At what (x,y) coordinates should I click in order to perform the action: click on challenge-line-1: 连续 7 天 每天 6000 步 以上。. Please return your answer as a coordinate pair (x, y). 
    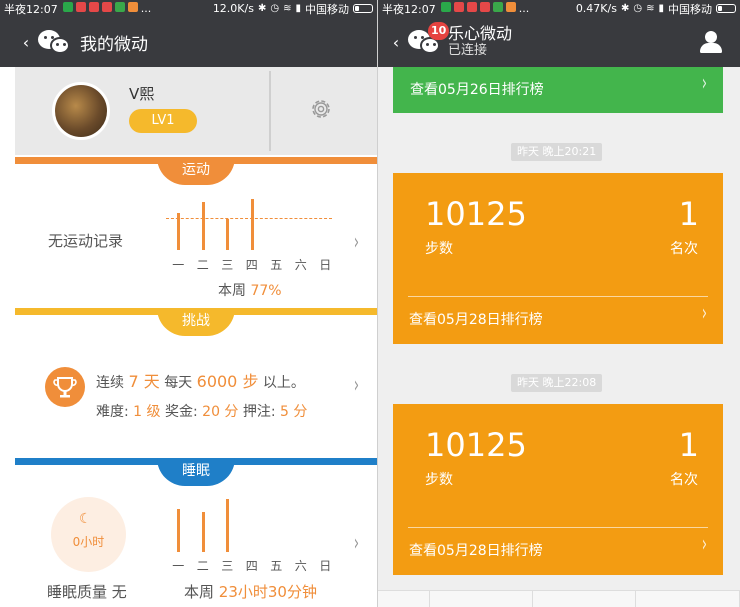
    Looking at the image, I should click on (200, 381).